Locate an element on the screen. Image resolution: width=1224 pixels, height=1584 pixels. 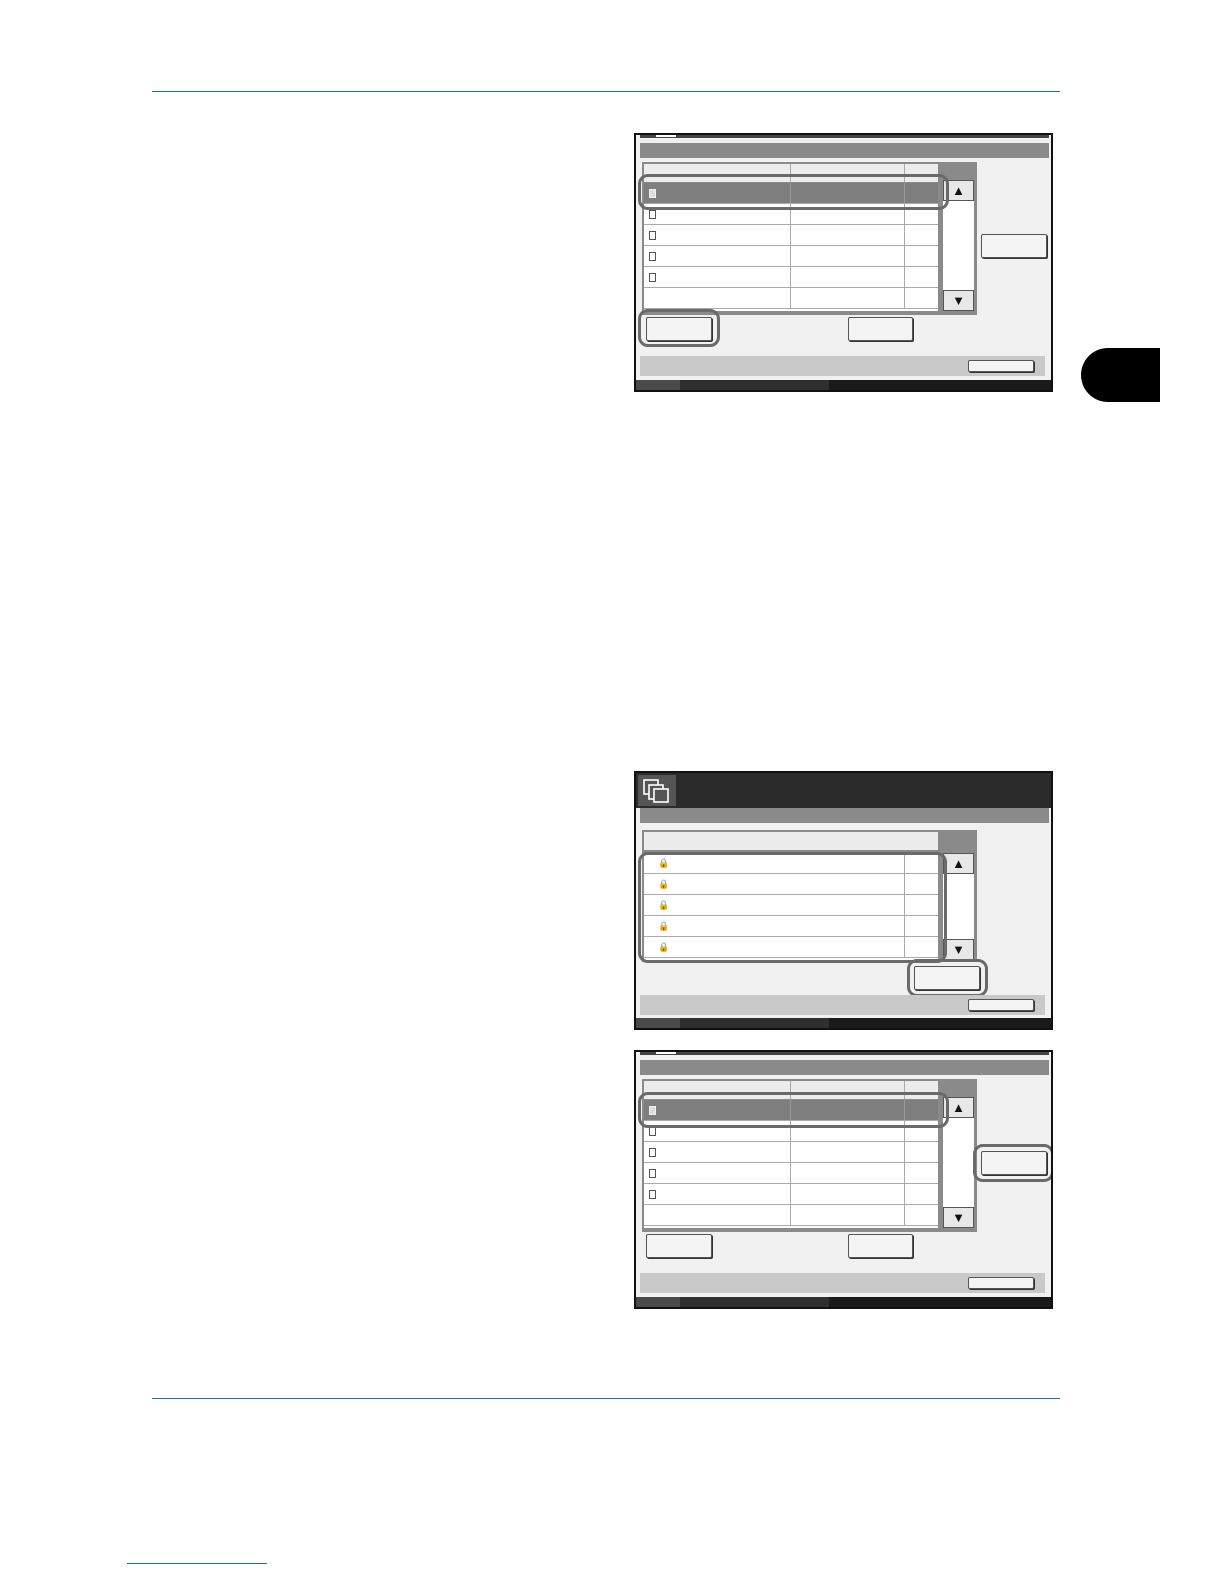
box-rows: 🔒 🔒 🔒 🔒 🔒 is located at coordinates (791, 906).